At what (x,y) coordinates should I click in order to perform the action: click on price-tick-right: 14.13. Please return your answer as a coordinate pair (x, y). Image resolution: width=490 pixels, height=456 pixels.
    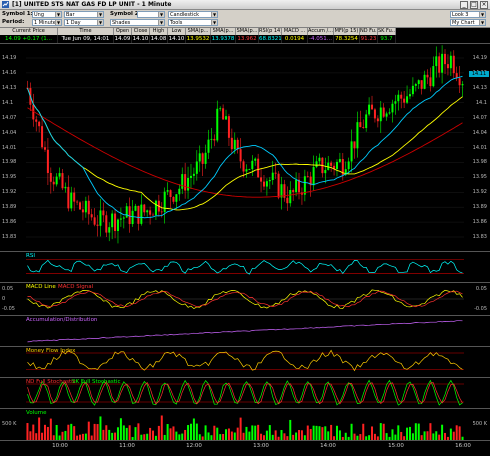
    Looking at the image, I should click on (479, 87).